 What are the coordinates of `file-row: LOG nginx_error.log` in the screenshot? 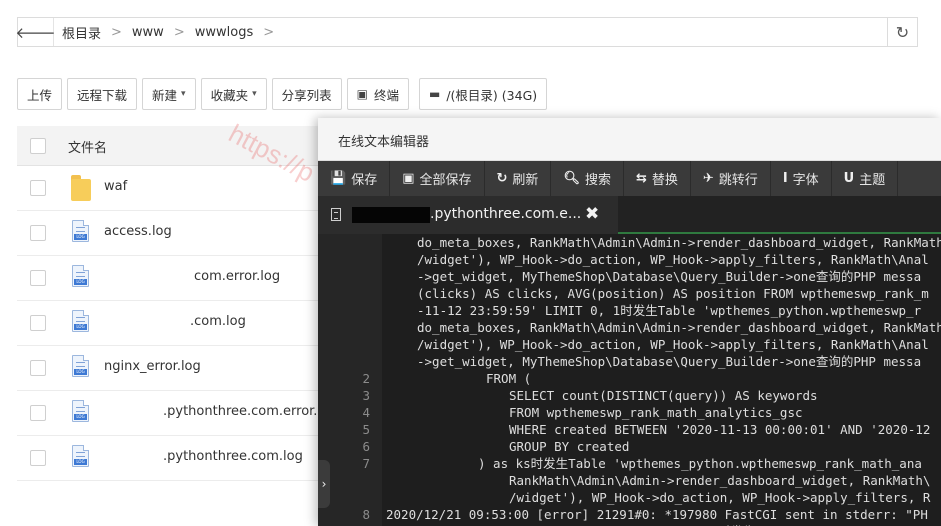 It's located at (177, 368).